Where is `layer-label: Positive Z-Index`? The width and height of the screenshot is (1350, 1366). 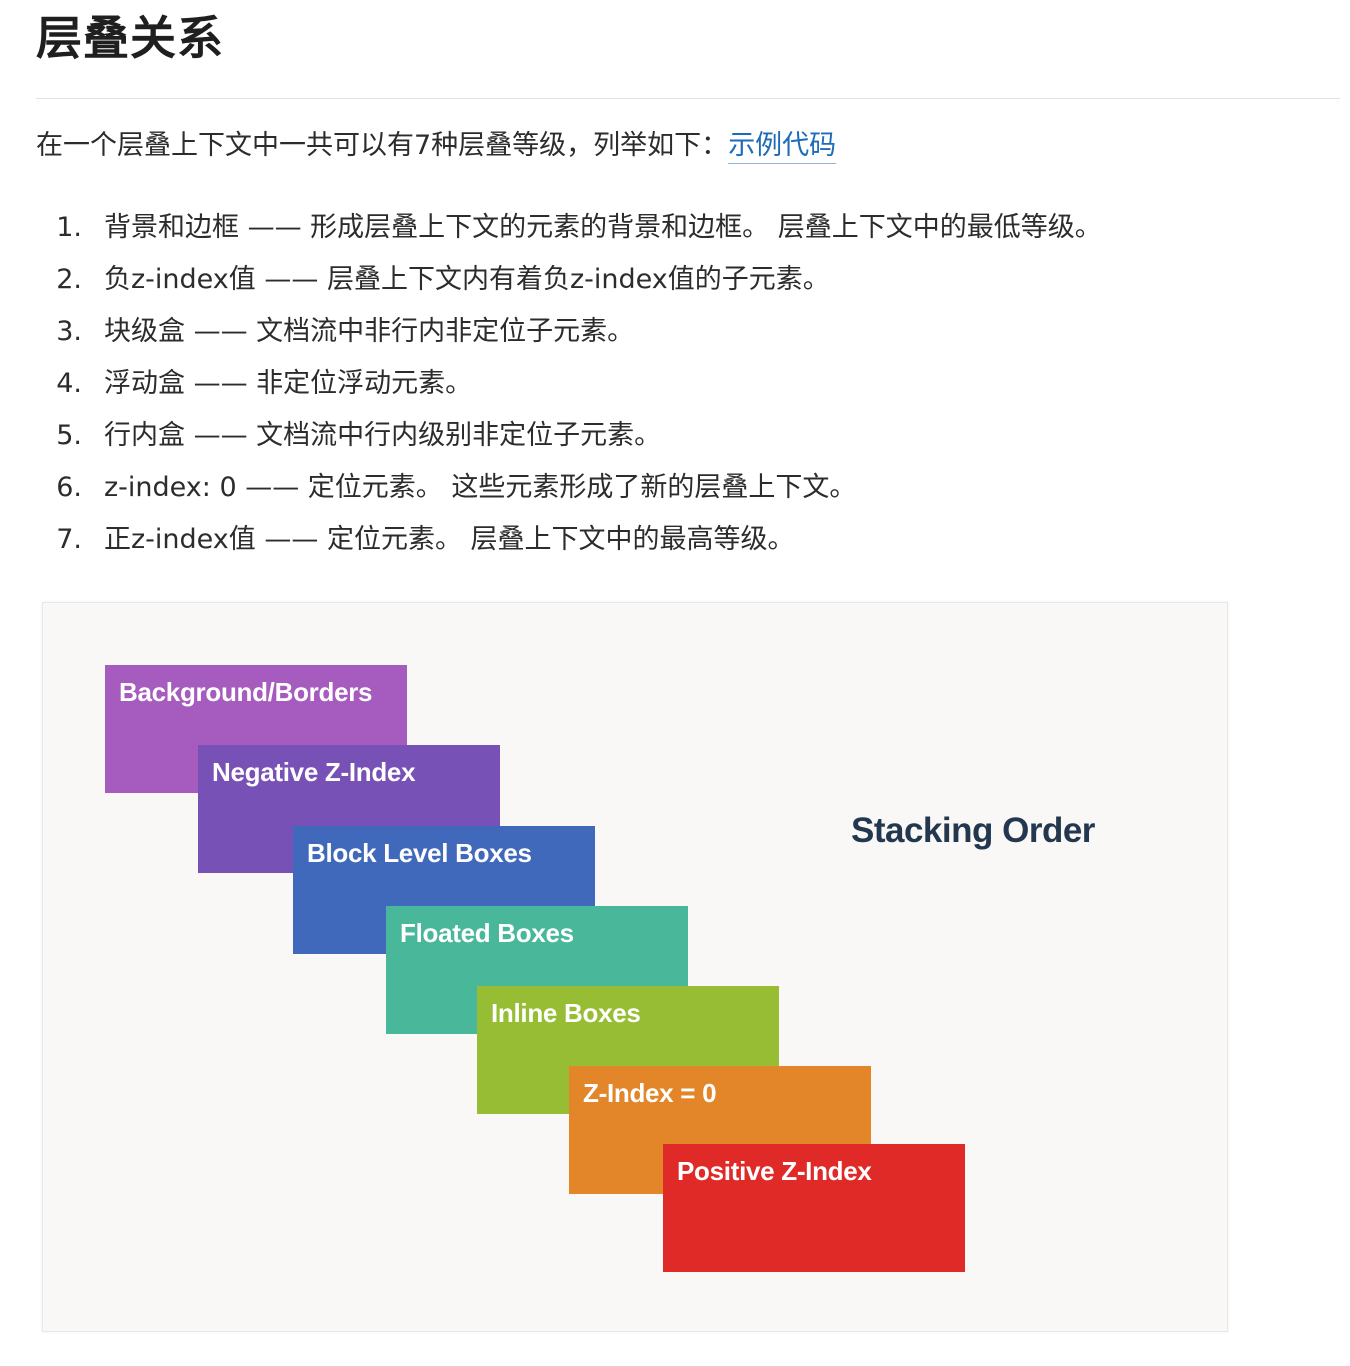
layer-label: Positive Z-Index is located at coordinates (774, 1171).